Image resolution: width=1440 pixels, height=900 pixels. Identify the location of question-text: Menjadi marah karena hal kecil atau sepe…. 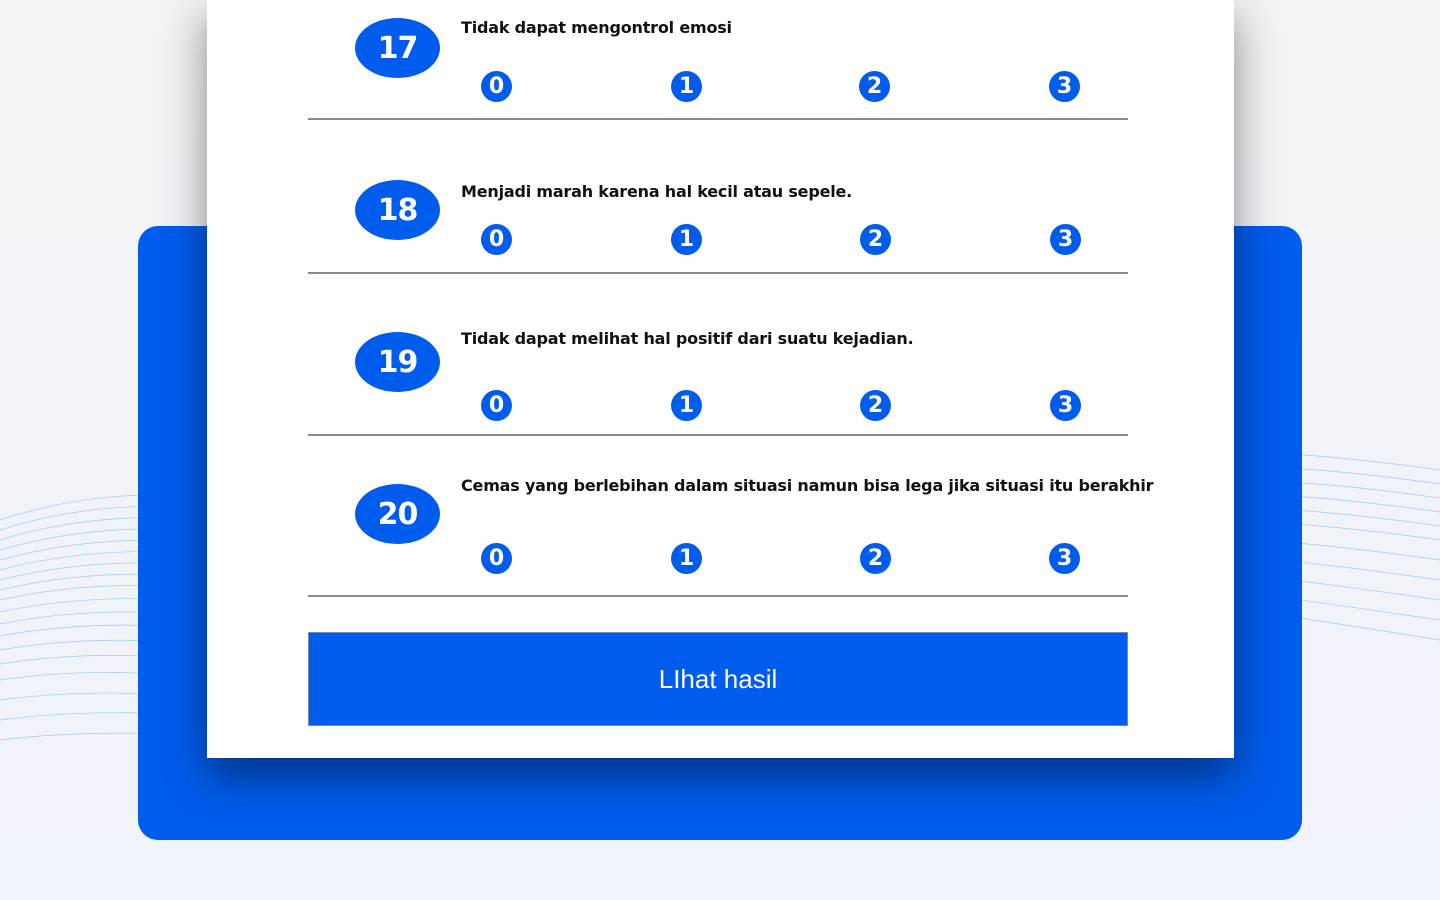
(657, 191).